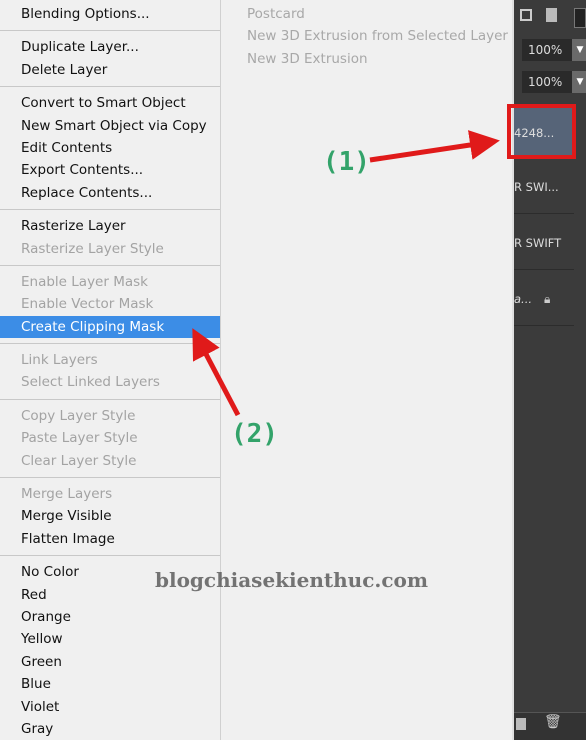  What do you see at coordinates (254, 434) in the screenshot?
I see `annotation-label-2: (2)` at bounding box center [254, 434].